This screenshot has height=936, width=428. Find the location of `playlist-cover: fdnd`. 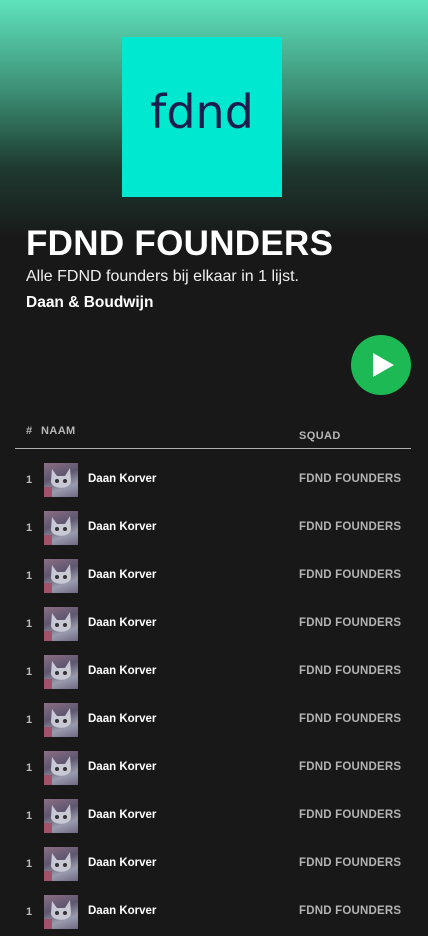

playlist-cover: fdnd is located at coordinates (202, 117).